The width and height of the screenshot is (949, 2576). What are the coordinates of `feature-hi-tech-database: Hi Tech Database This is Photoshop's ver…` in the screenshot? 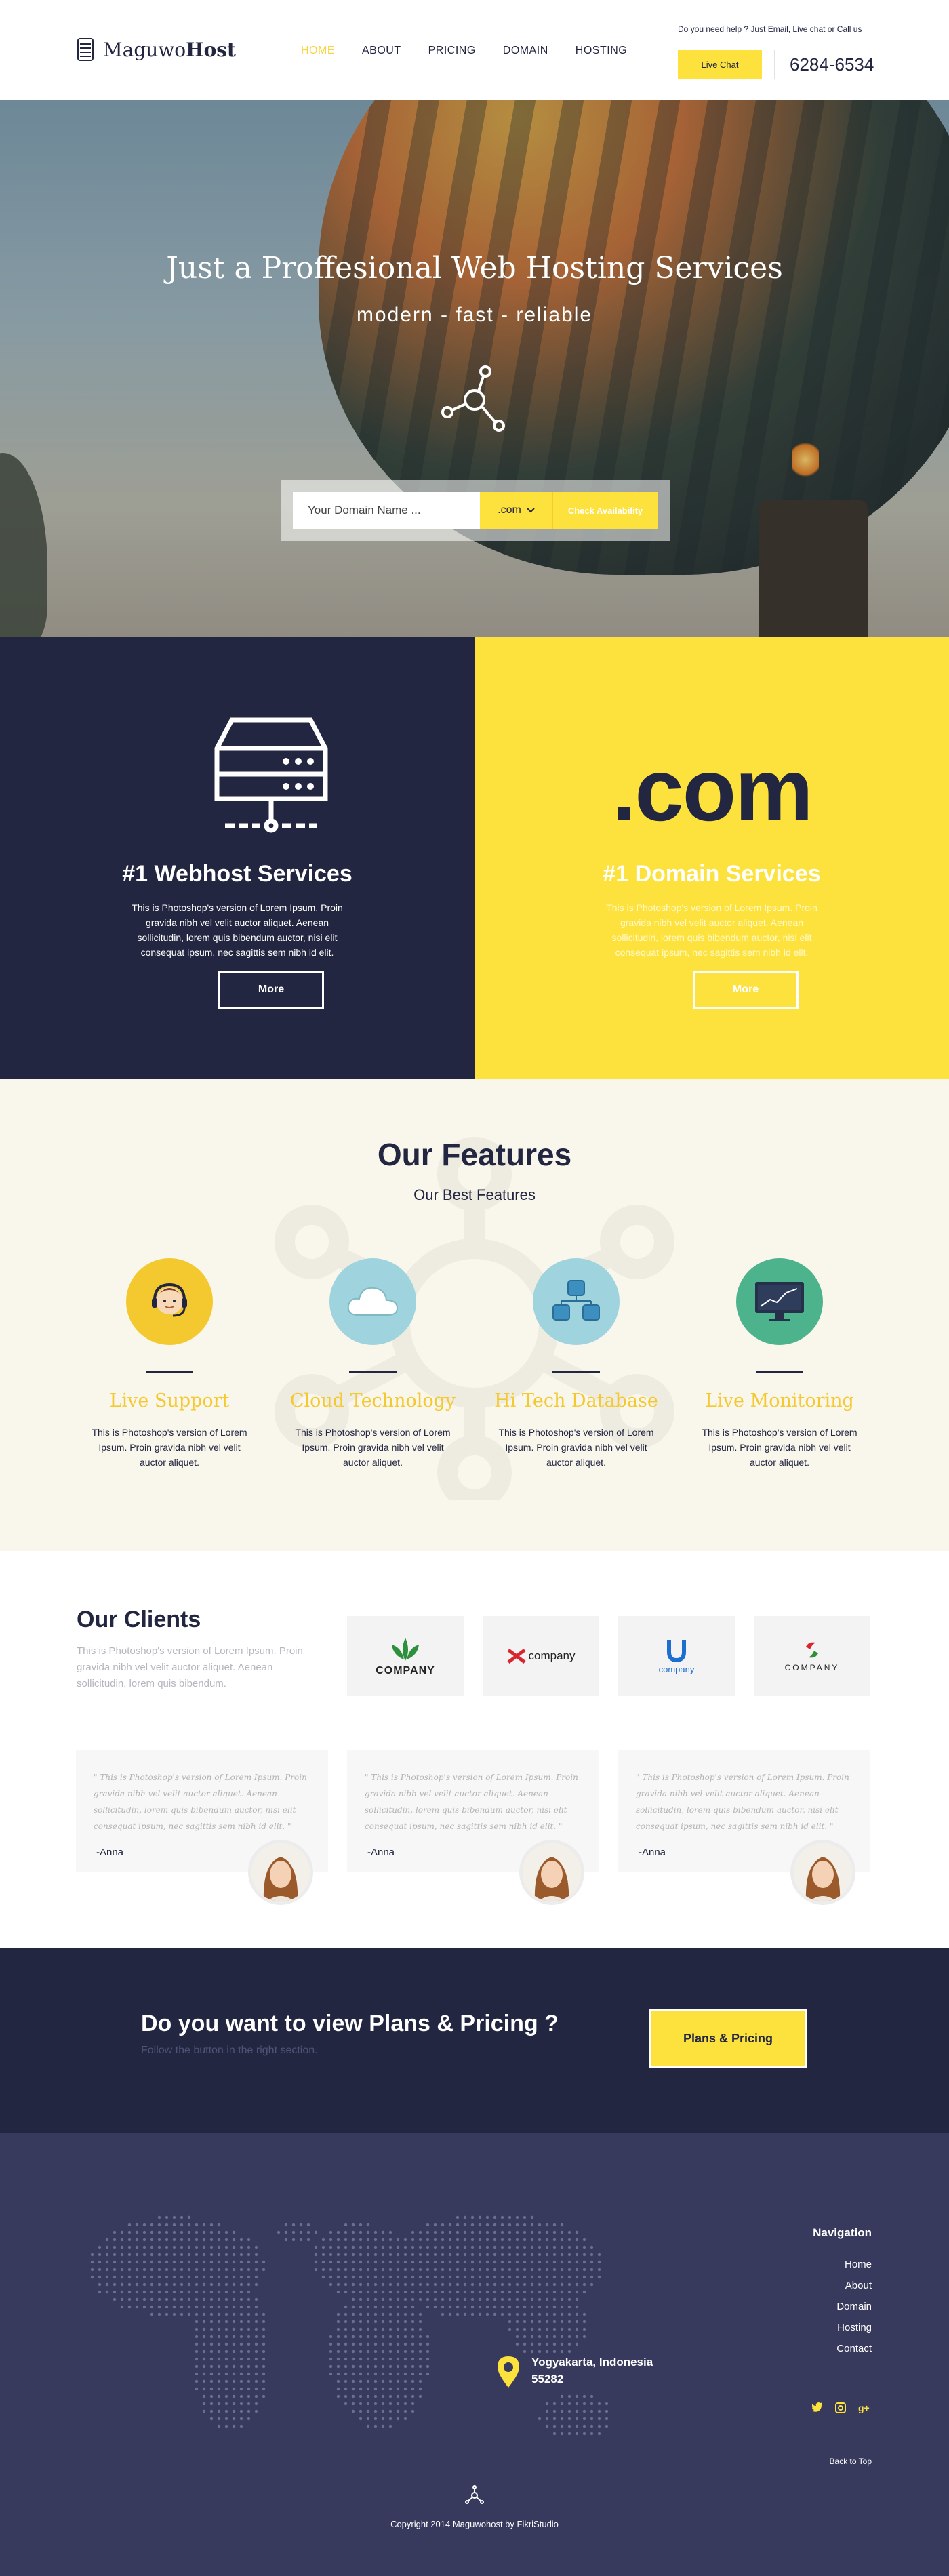 It's located at (576, 1364).